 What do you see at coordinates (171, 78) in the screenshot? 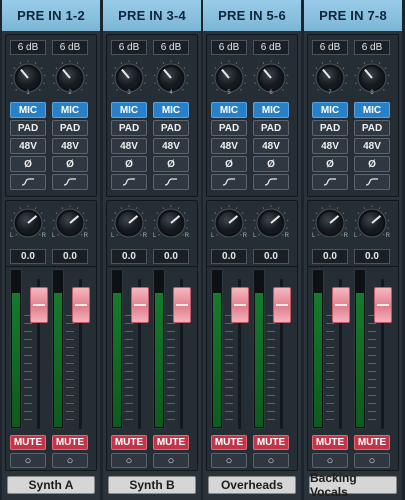
I see `gain-knob: 4` at bounding box center [171, 78].